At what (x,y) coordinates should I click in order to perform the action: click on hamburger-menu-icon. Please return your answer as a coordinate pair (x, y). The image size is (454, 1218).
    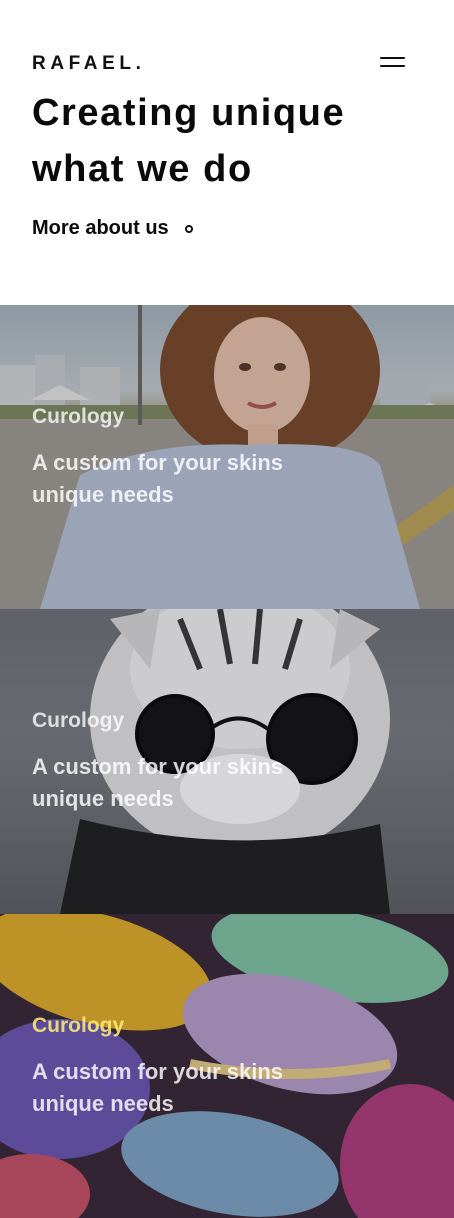
    Looking at the image, I should click on (393, 62).